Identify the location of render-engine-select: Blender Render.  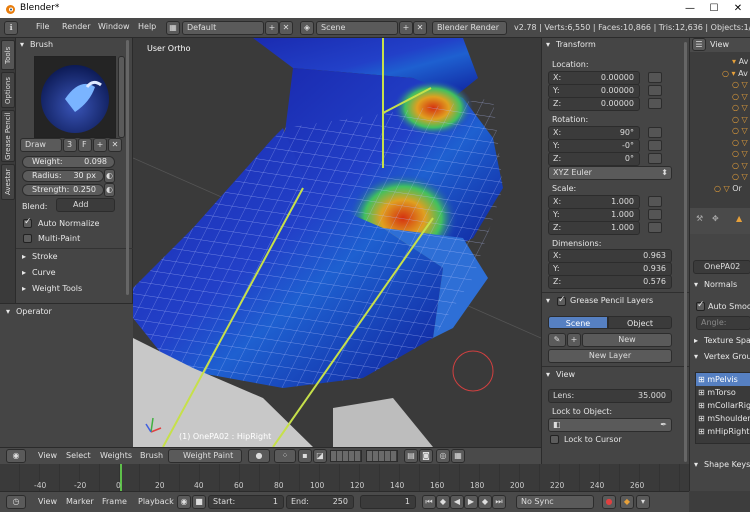
(469, 28).